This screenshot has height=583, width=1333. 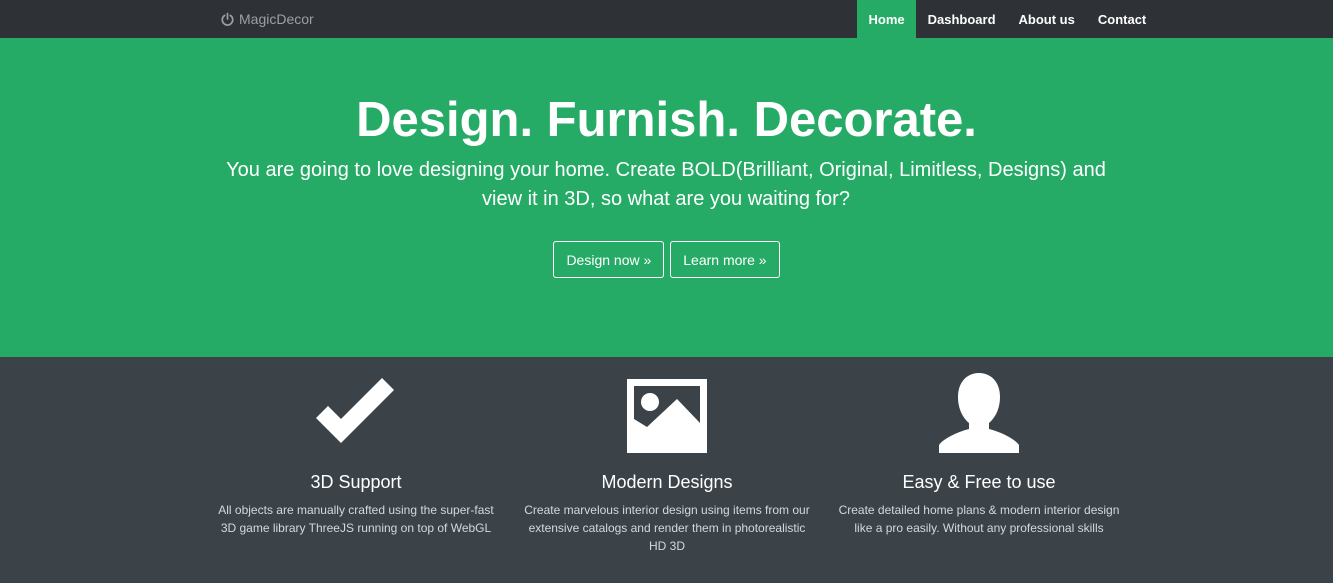 I want to click on main-nav: Home Dashboard About us Contact, so click(x=1007, y=19).